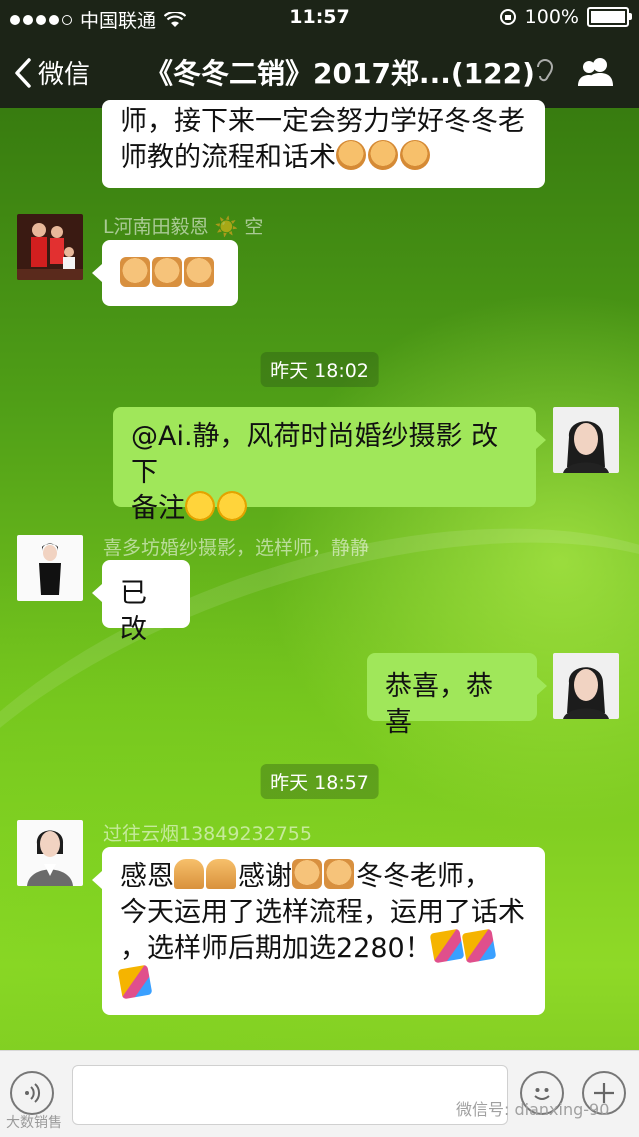 Image resolution: width=639 pixels, height=1137 pixels. I want to click on message-bubble, so click(165, 273).